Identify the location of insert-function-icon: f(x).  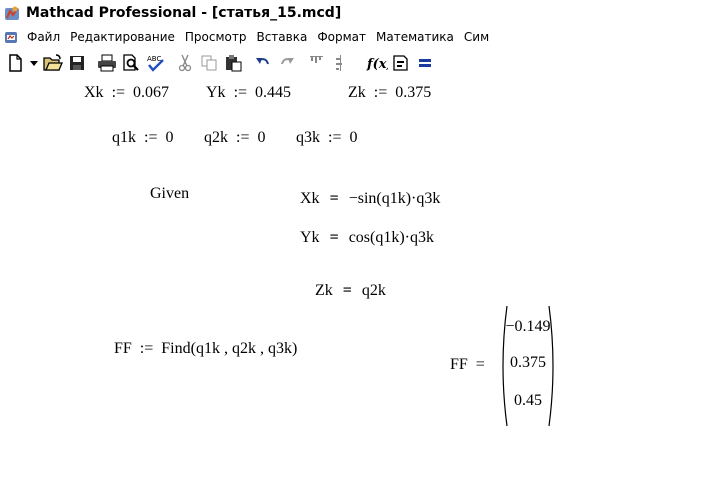
(377, 63).